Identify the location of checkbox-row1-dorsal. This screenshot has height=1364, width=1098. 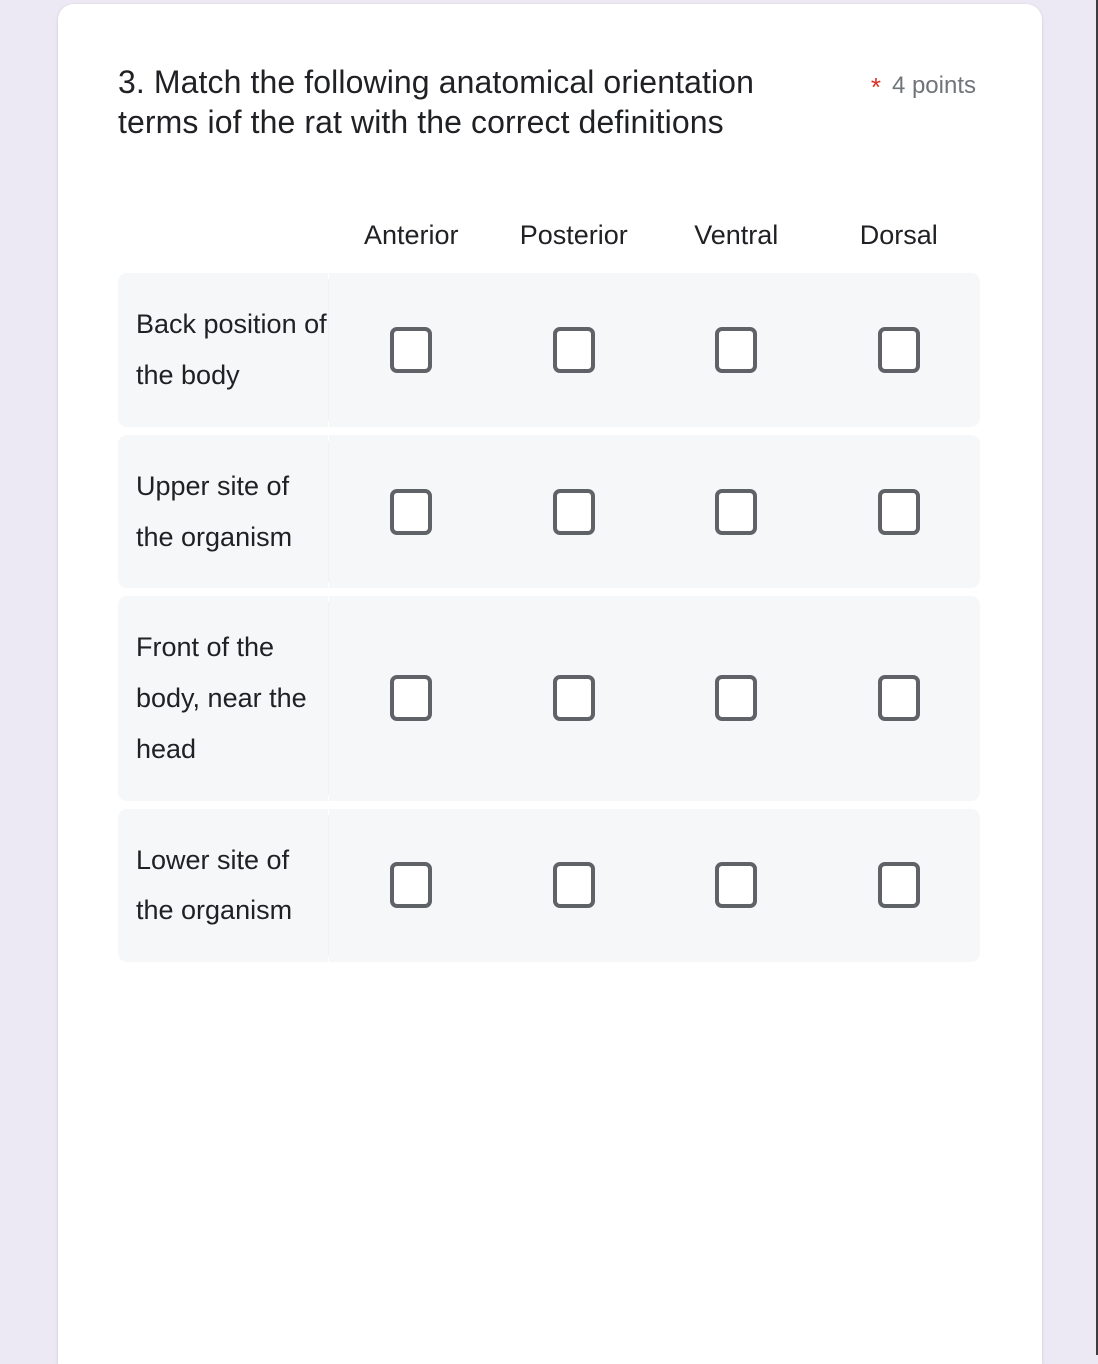
(898, 511).